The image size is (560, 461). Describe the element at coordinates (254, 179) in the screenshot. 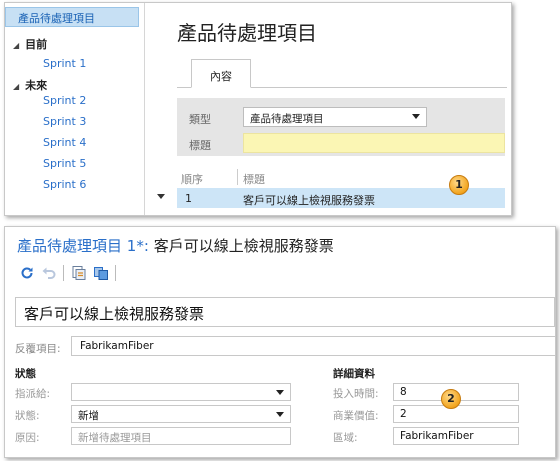

I see `column-header-title: 標題` at that location.